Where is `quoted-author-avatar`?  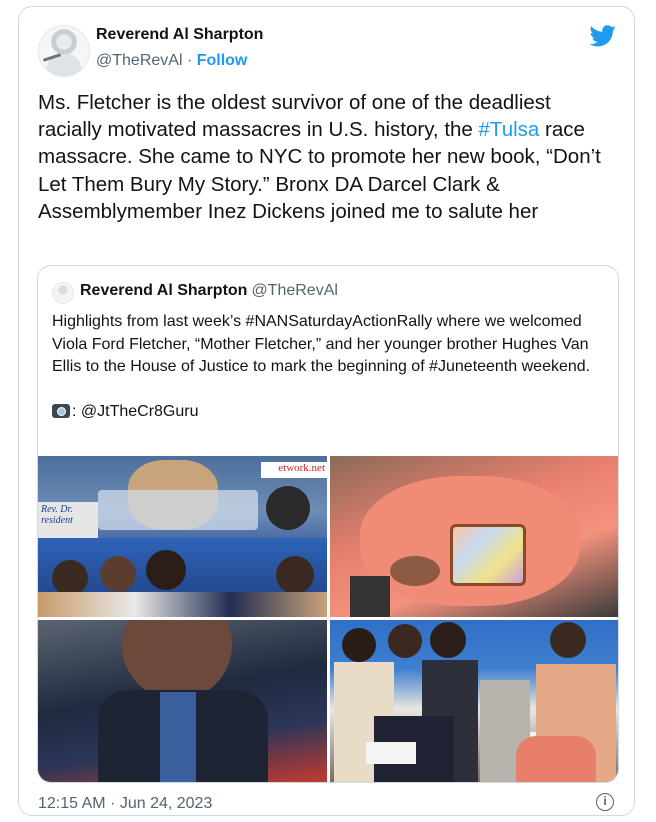
quoted-author-avatar is located at coordinates (63, 293).